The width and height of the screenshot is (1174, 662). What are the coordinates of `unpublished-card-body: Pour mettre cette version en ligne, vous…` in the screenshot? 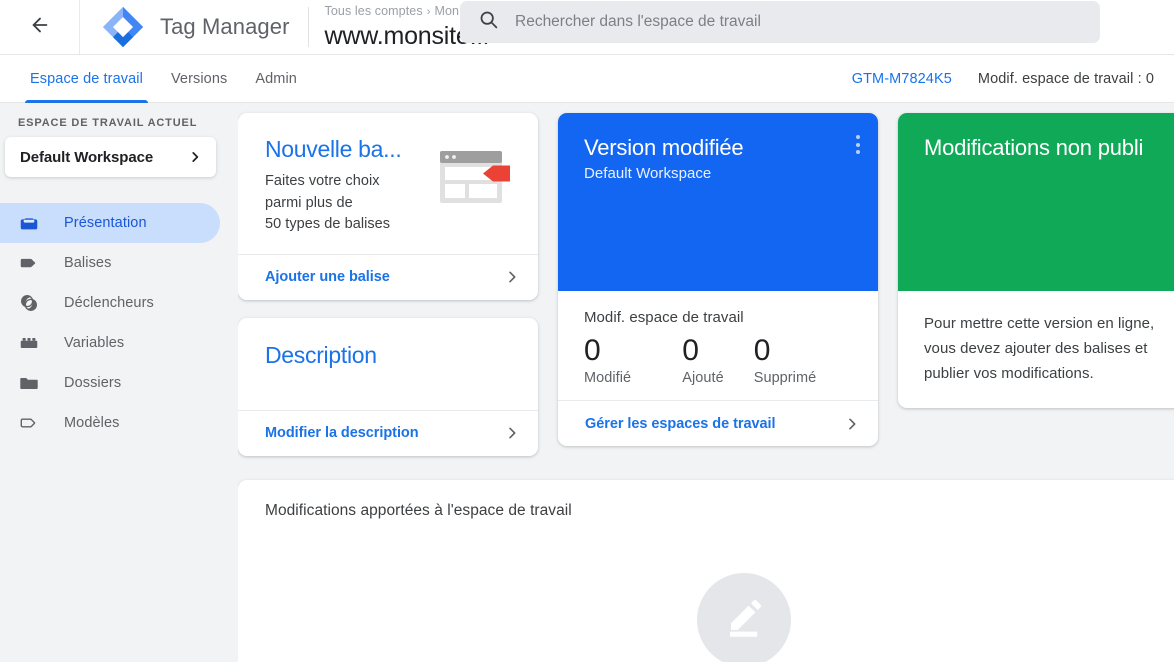 It's located at (1036, 349).